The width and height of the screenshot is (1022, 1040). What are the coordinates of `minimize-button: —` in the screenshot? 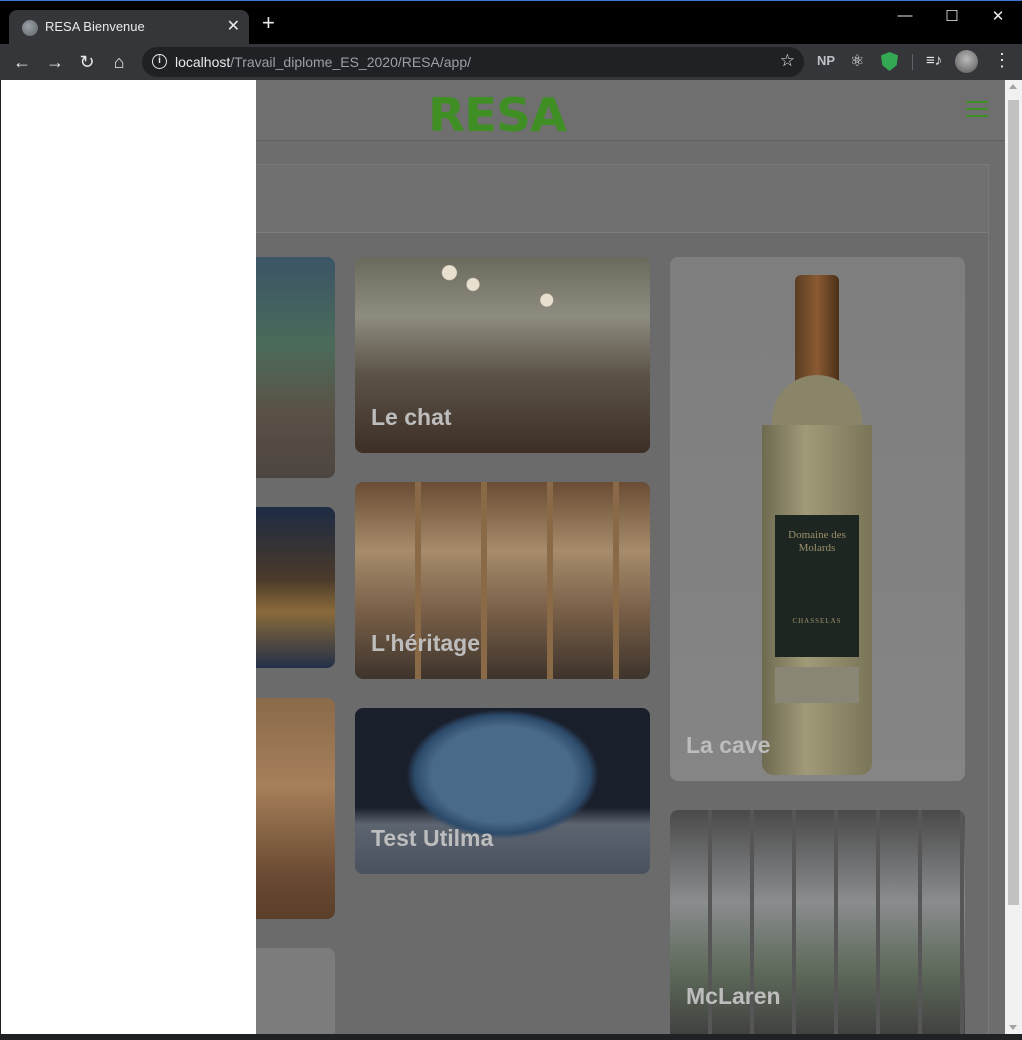 It's located at (905, 15).